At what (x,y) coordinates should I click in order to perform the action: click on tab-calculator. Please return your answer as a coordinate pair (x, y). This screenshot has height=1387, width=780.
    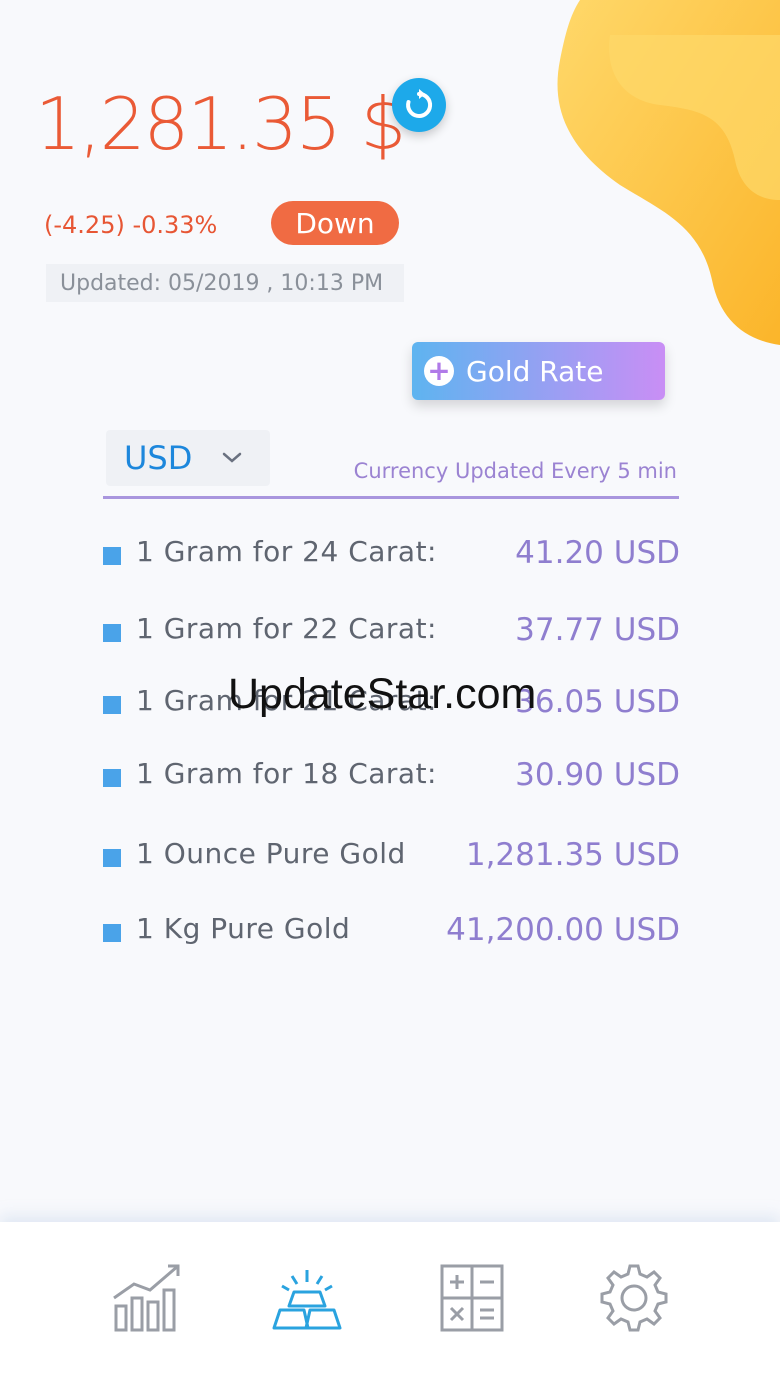
    Looking at the image, I should click on (474, 1298).